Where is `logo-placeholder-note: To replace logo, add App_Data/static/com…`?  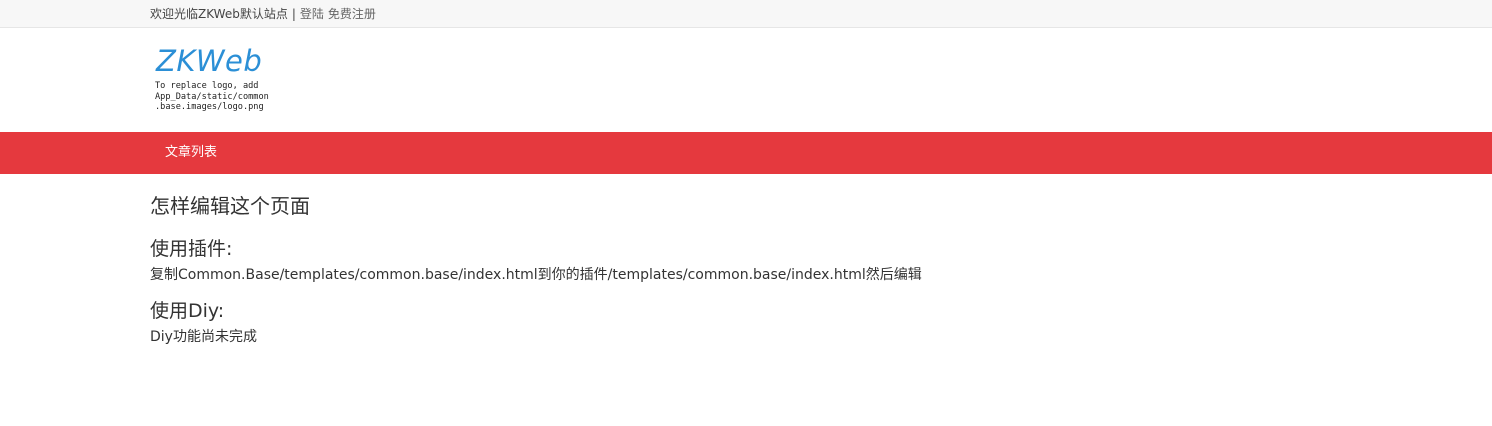 logo-placeholder-note: To replace logo, add App_Data/static/com… is located at coordinates (212, 96).